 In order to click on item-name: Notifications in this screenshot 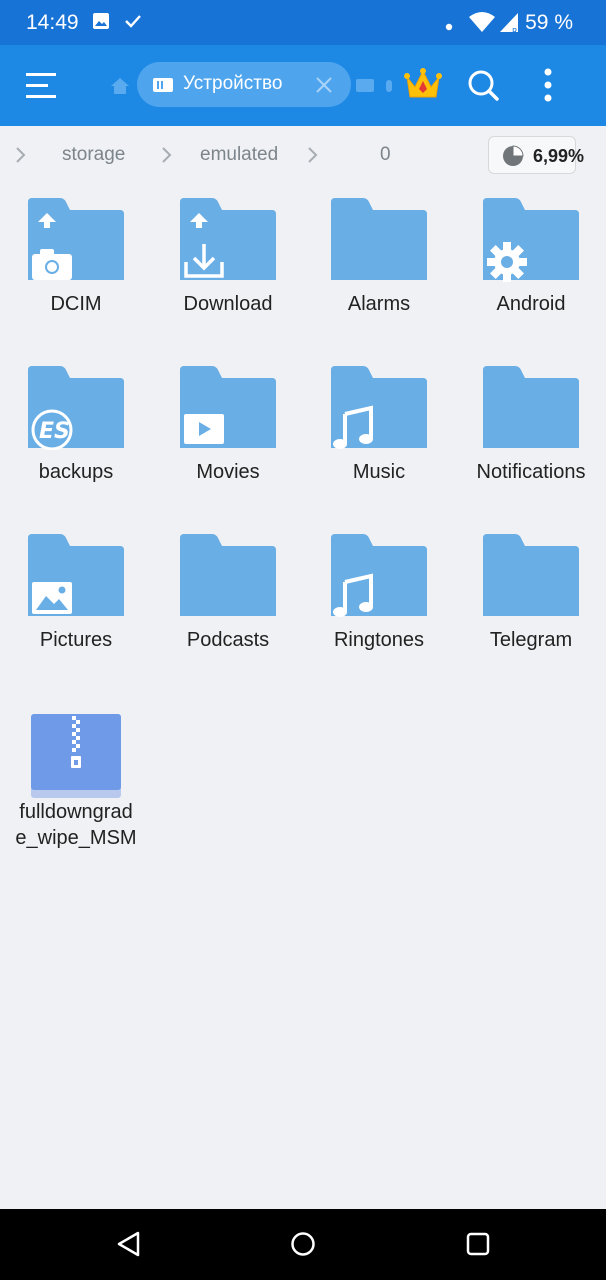, I will do `click(531, 472)`.